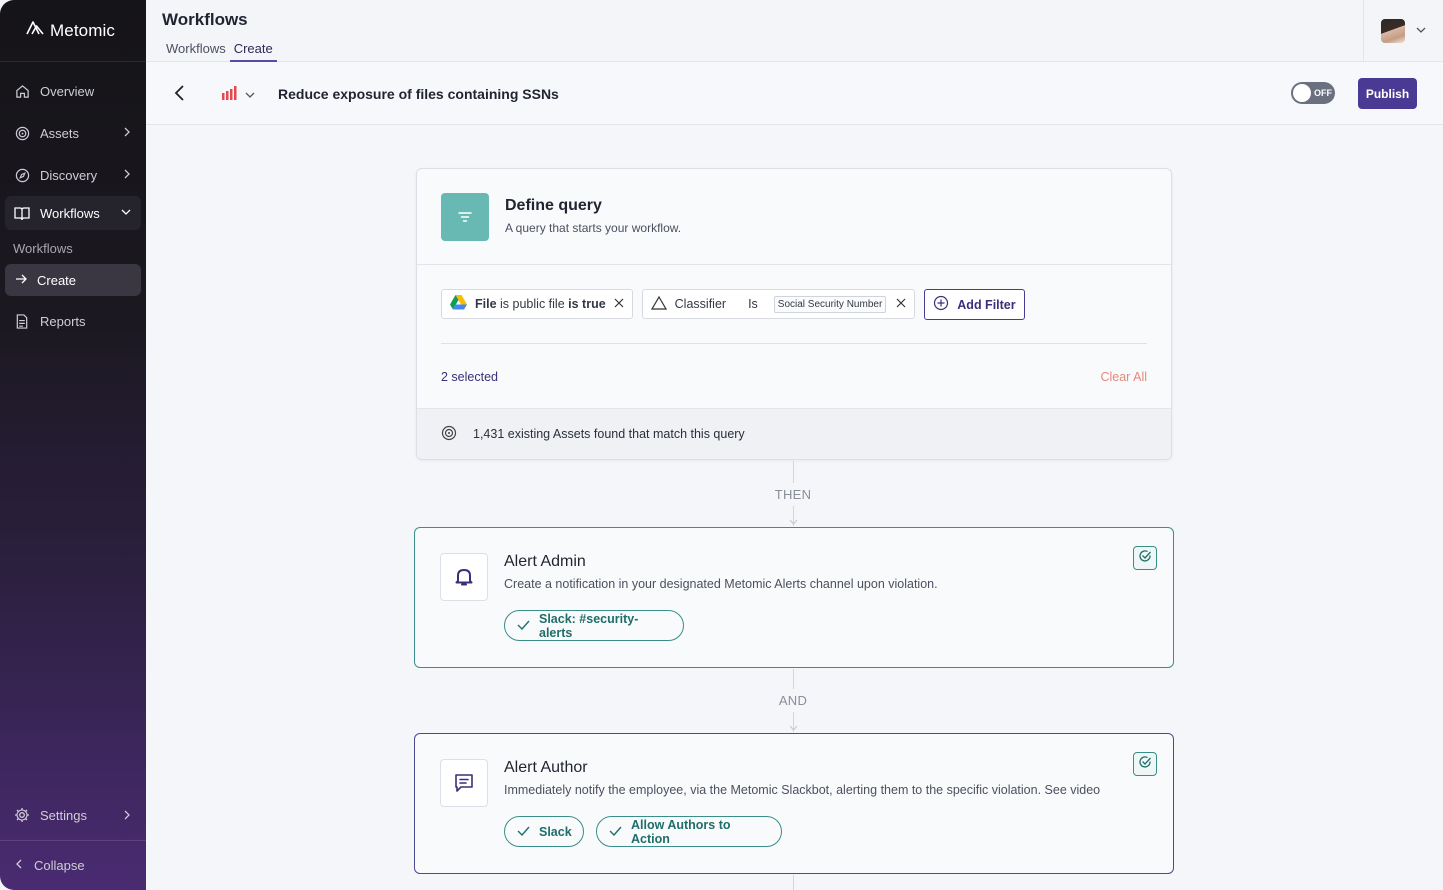  What do you see at coordinates (253, 51) in the screenshot?
I see `tab-create: Create` at bounding box center [253, 51].